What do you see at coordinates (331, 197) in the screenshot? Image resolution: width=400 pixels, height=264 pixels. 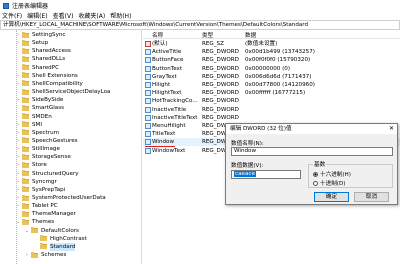 I see `ok-button: 确定` at bounding box center [331, 197].